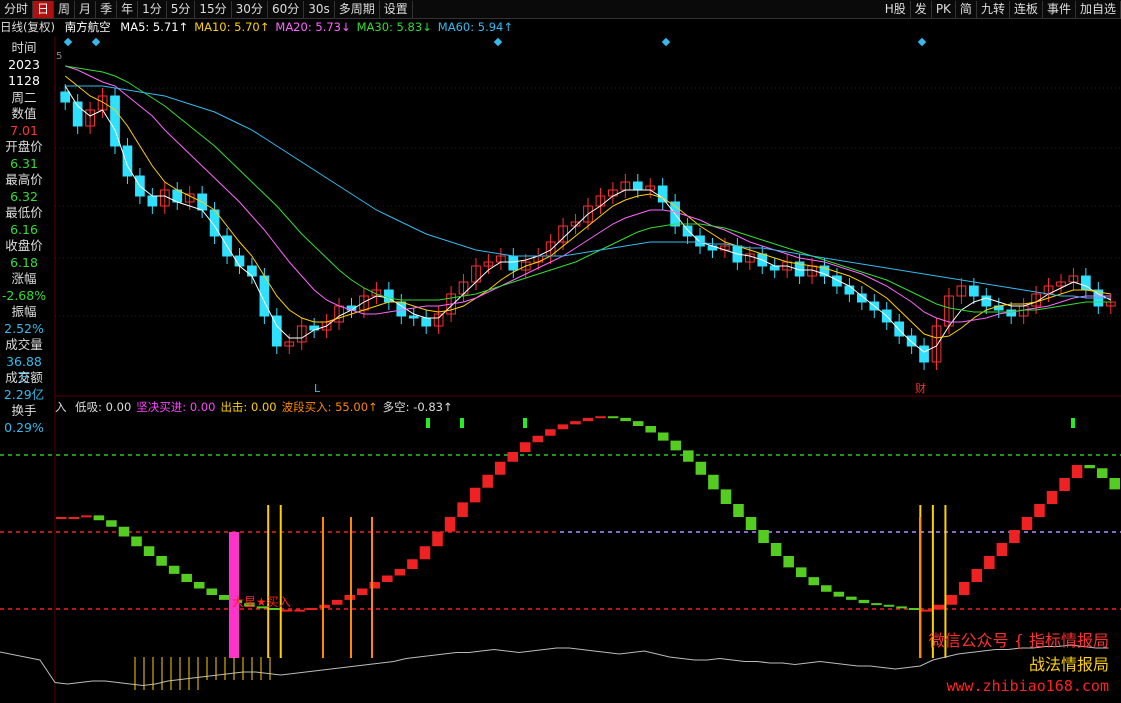  Describe the element at coordinates (968, 640) in the screenshot. I see `watermark-wechat: 微信公众号` at that location.